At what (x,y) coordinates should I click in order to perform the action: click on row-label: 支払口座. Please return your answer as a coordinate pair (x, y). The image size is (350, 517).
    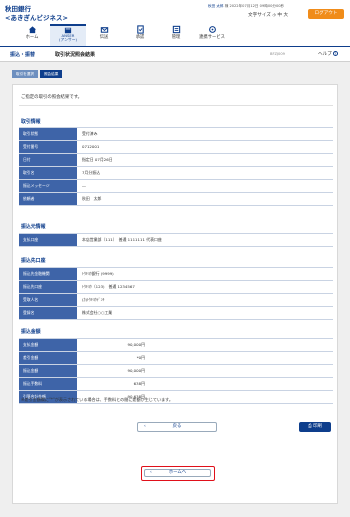
    Looking at the image, I should click on (48, 240).